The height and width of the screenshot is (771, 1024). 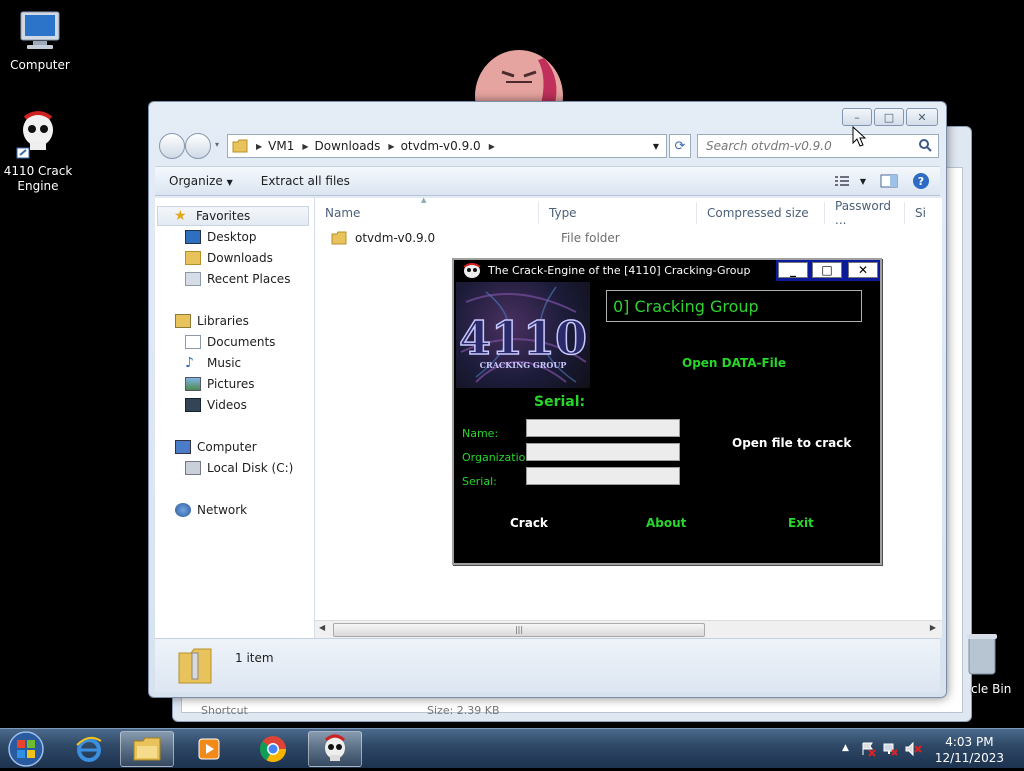 I want to click on desktop-icon-label: cle Bin, so click(x=991, y=689).